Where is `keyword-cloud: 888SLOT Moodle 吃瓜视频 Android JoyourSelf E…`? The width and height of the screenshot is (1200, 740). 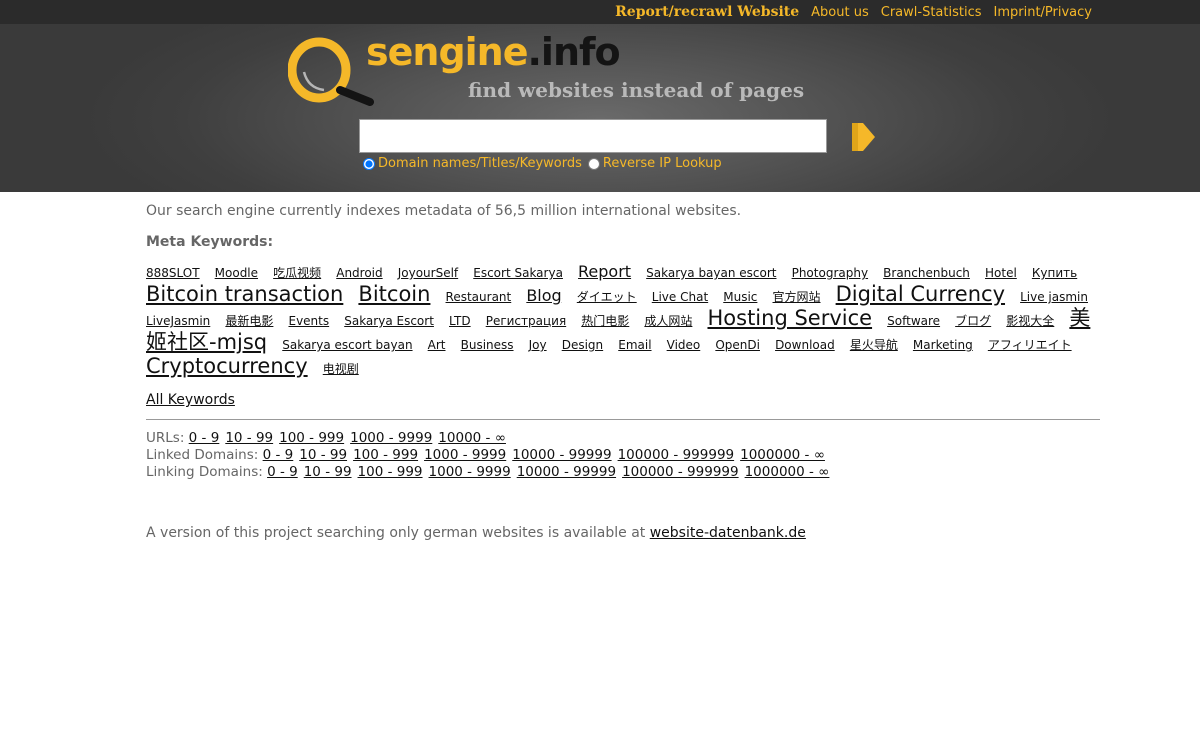 keyword-cloud: 888SLOT Moodle 吃瓜视频 Android JoyourSelf E… is located at coordinates (623, 320).